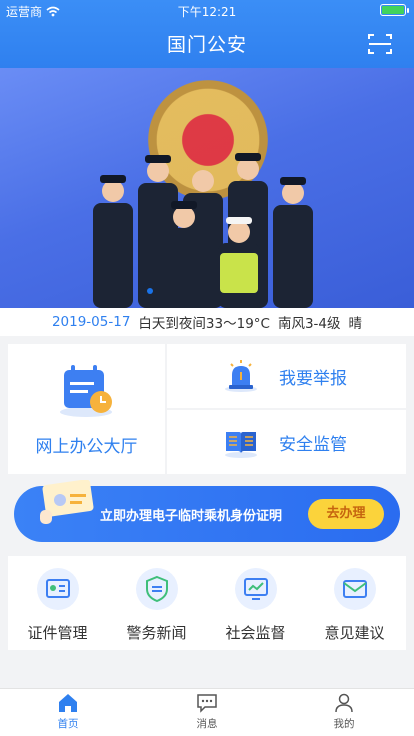  What do you see at coordinates (207, 724) in the screenshot?
I see `tab-messages-label: 消息` at bounding box center [207, 724].